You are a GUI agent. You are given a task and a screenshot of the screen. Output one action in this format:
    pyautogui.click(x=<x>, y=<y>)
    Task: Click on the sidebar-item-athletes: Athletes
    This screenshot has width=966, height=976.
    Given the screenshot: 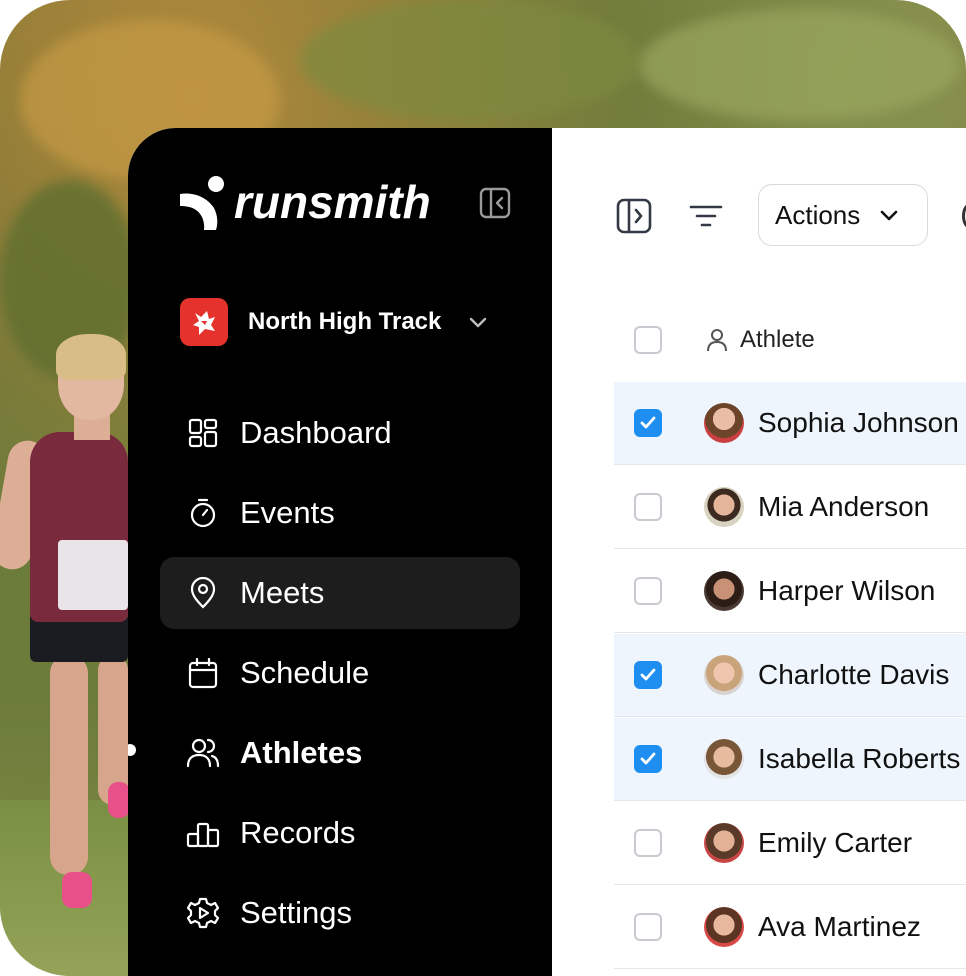 What is the action you would take?
    pyautogui.click(x=340, y=753)
    